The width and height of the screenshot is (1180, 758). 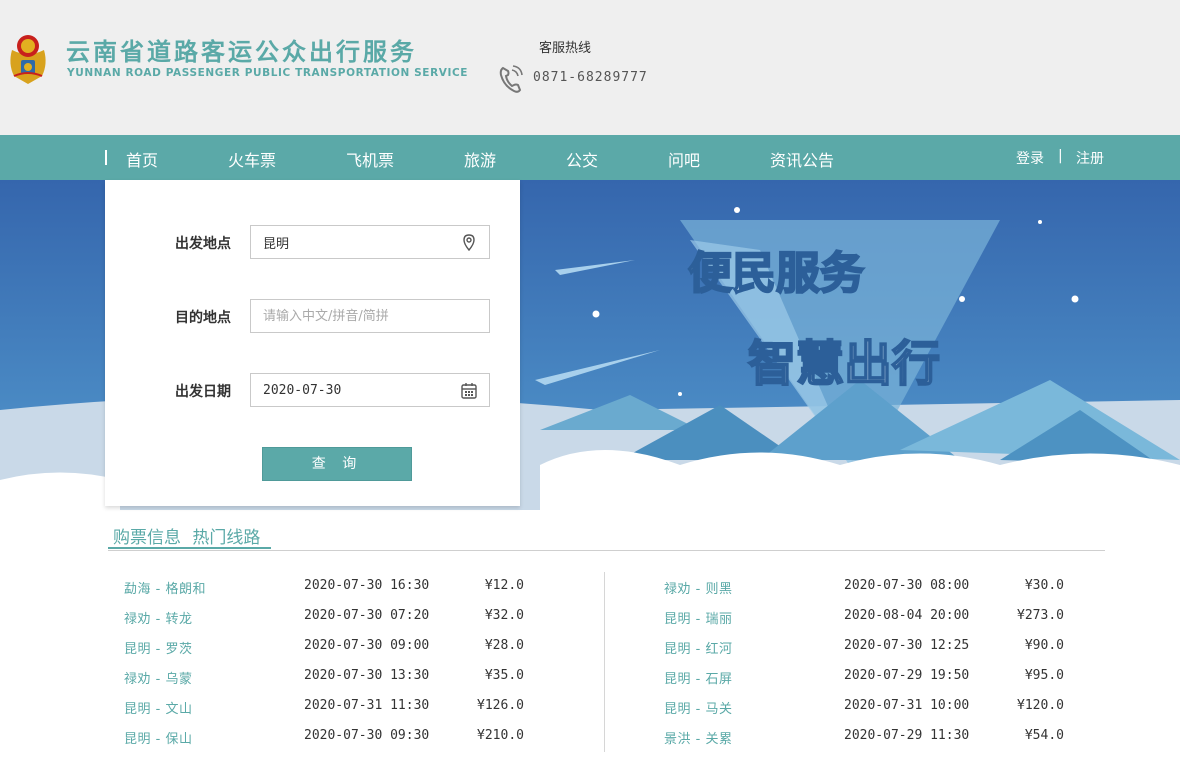 I want to click on route-row: 昆明 - 保山 2020-07-30 09:30 ¥210.0, so click(x=324, y=743).